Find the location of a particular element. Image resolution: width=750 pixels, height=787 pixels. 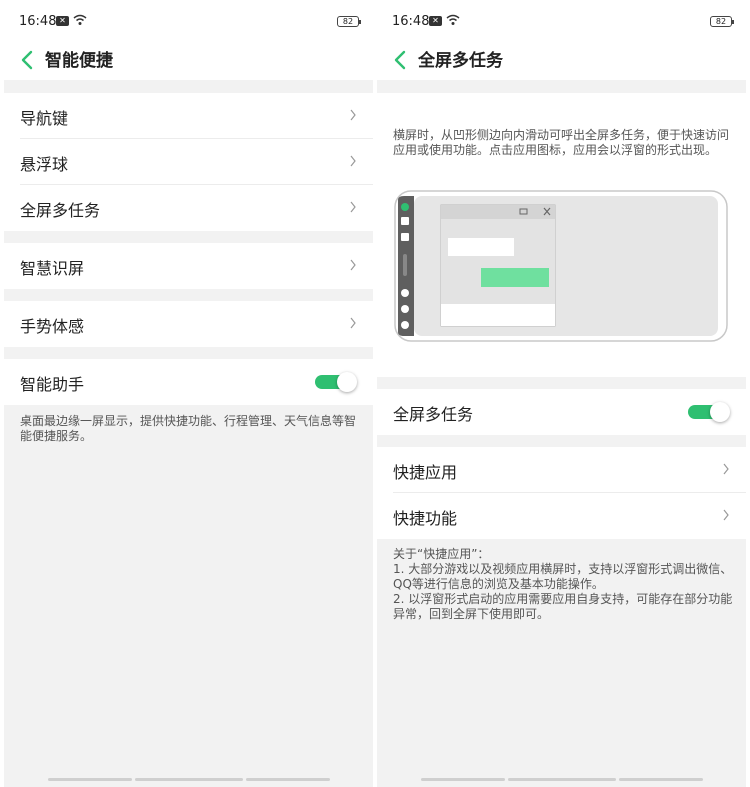

list-item-label: 悬浮球 is located at coordinates (44, 164).